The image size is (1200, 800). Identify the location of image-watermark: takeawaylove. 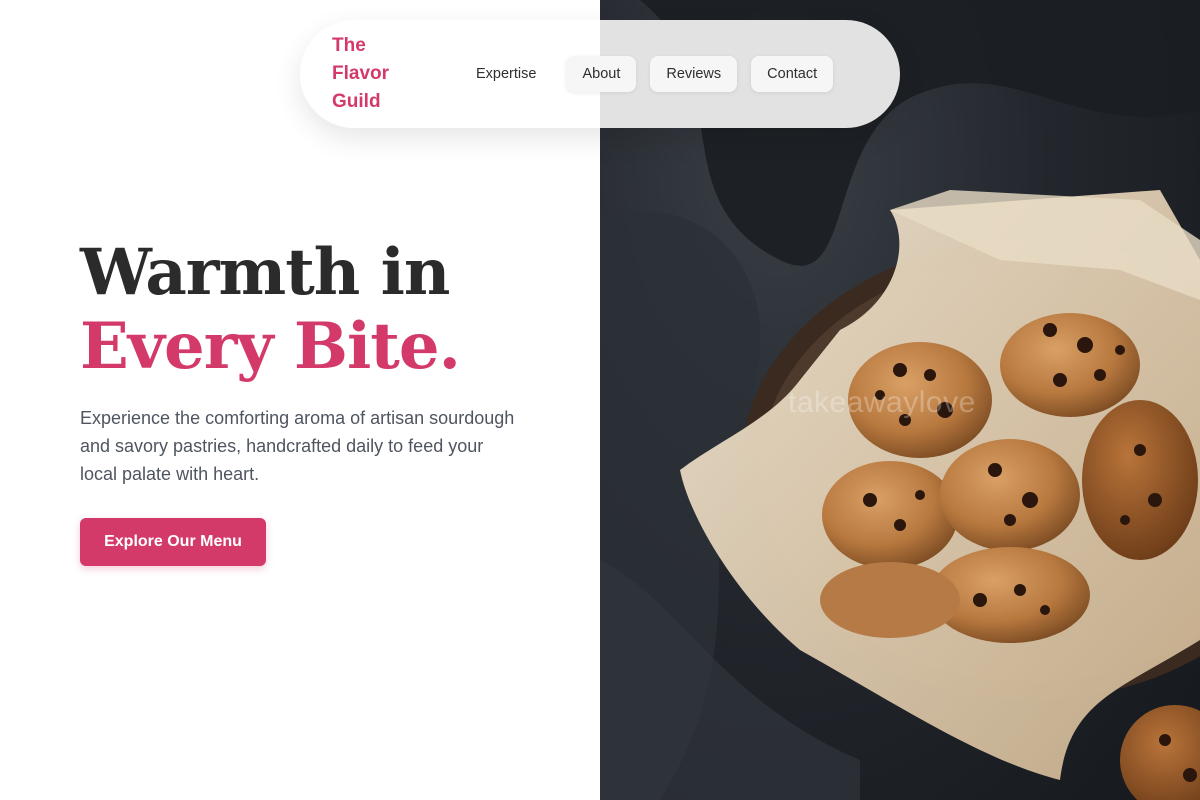
(882, 402).